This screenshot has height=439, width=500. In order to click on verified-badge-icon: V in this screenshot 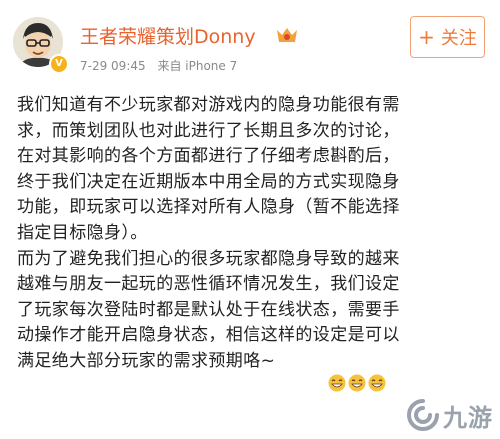, I will do `click(59, 64)`.